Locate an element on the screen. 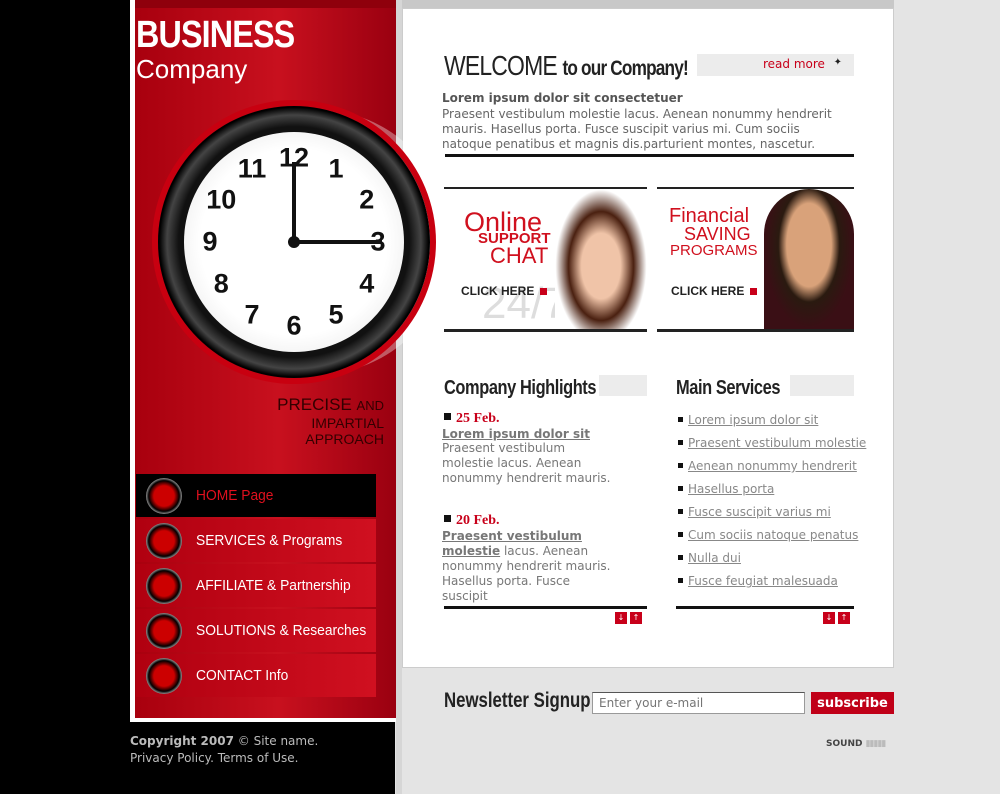 The image size is (1000, 794). service-item: Hasellus porta is located at coordinates (726, 489).